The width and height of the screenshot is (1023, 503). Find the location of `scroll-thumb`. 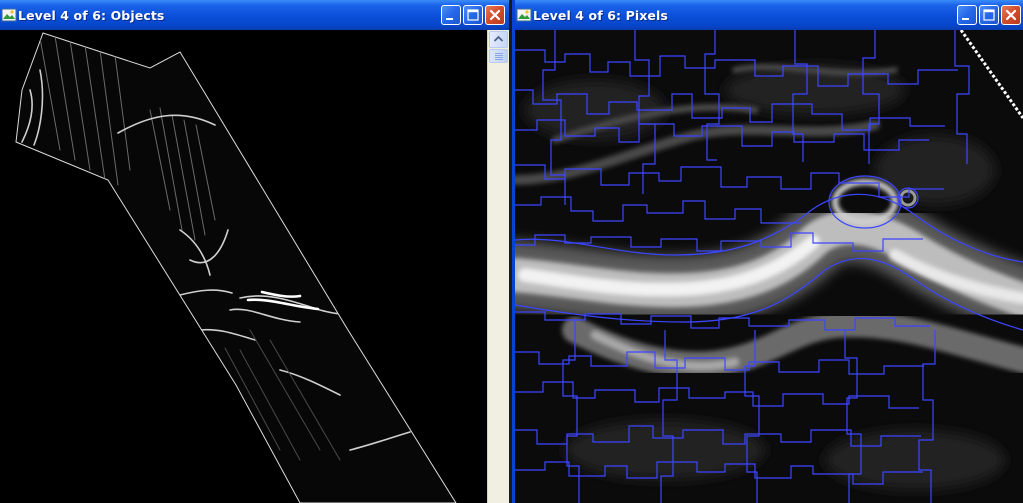

scroll-thumb is located at coordinates (498, 56).